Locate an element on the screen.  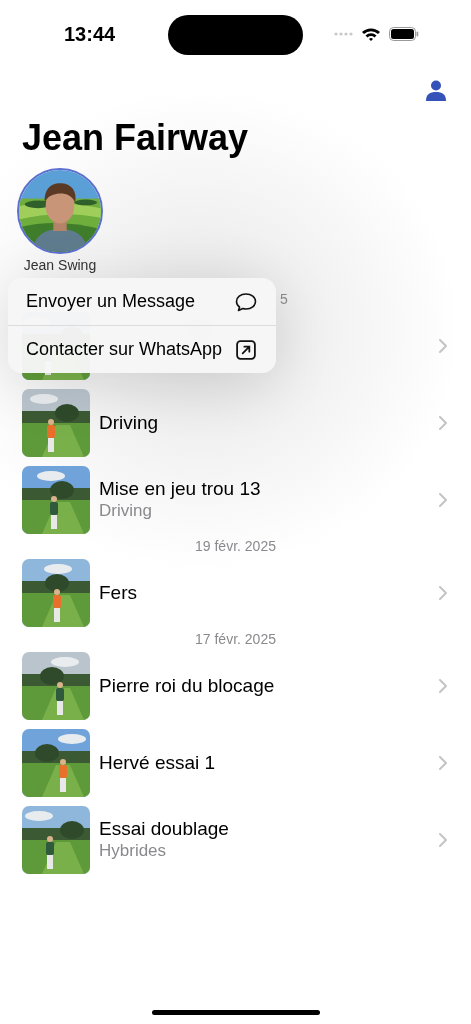
session-row: Hervé essai 1 is located at coordinates (235, 762).